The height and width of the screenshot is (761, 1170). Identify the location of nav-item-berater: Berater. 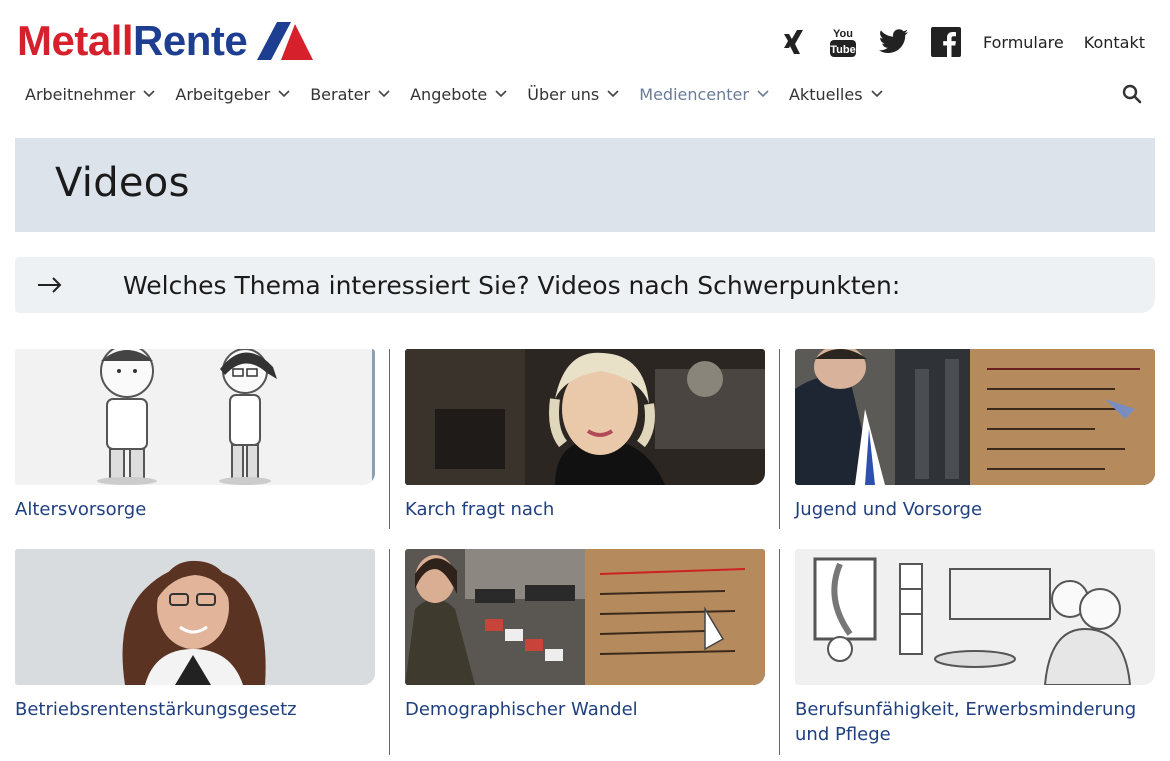
(350, 94).